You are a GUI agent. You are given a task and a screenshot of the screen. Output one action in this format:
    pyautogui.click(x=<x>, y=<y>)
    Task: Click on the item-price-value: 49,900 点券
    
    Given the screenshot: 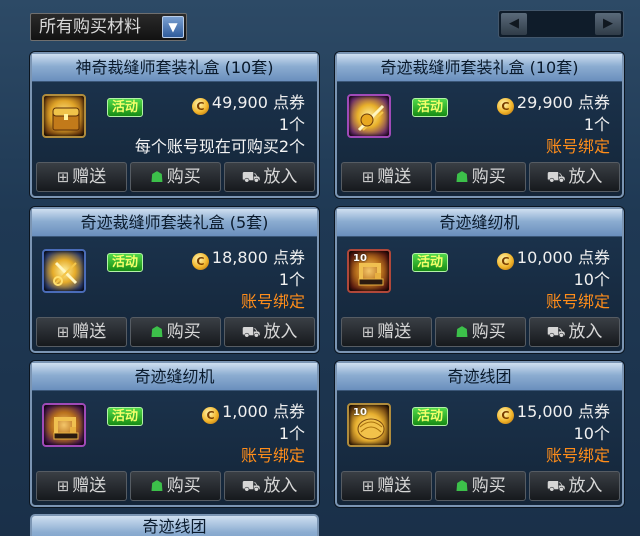 What is the action you would take?
    pyautogui.click(x=258, y=102)
    